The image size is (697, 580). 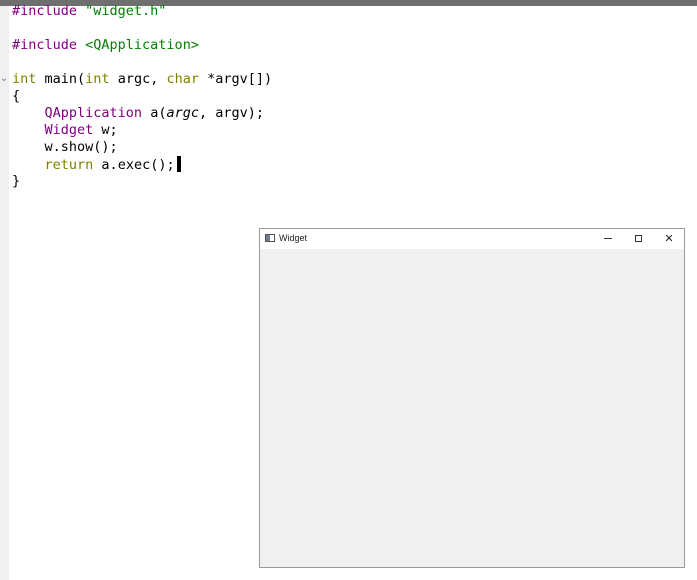 What do you see at coordinates (142, 45) in the screenshot?
I see `code-token: <QApplication>` at bounding box center [142, 45].